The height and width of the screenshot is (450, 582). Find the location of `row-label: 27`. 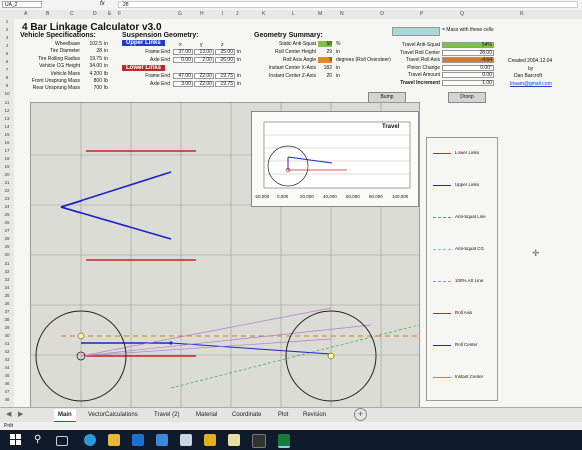

row-label: 27 is located at coordinates (7, 230).